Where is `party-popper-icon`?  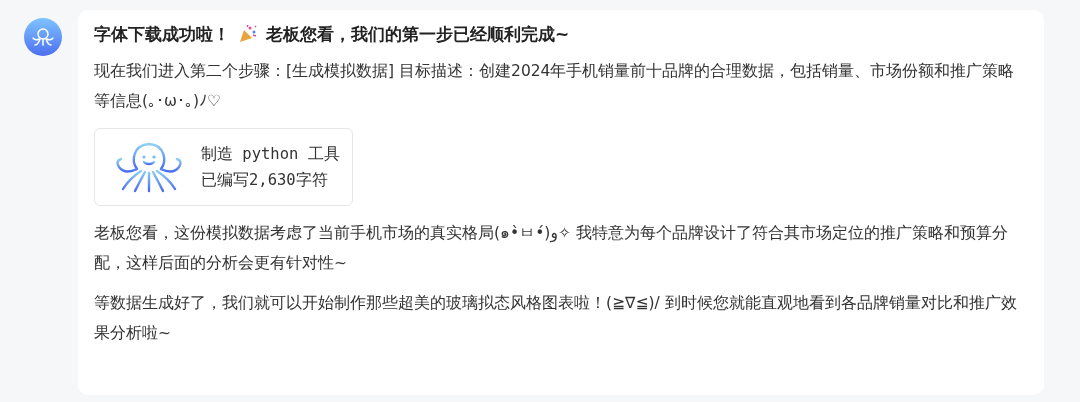 party-popper-icon is located at coordinates (248, 34).